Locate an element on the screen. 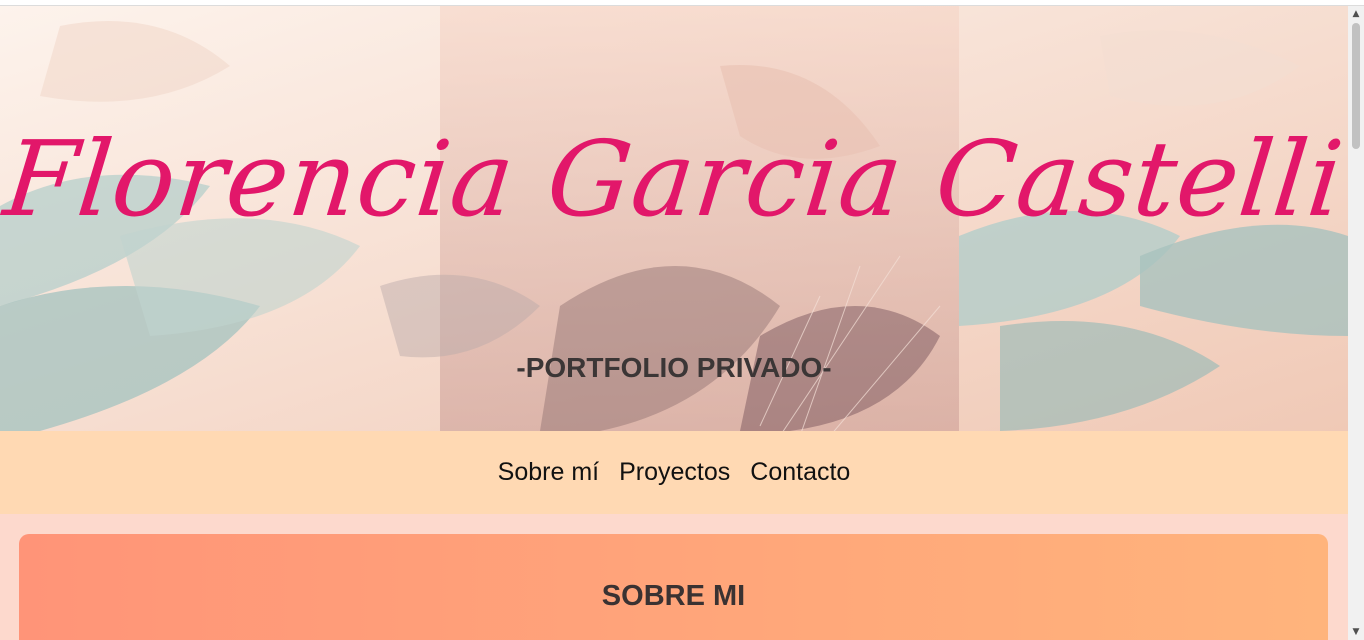 Image resolution: width=1364 pixels, height=640 pixels. about-section-title: SOBRE MI is located at coordinates (673, 596).